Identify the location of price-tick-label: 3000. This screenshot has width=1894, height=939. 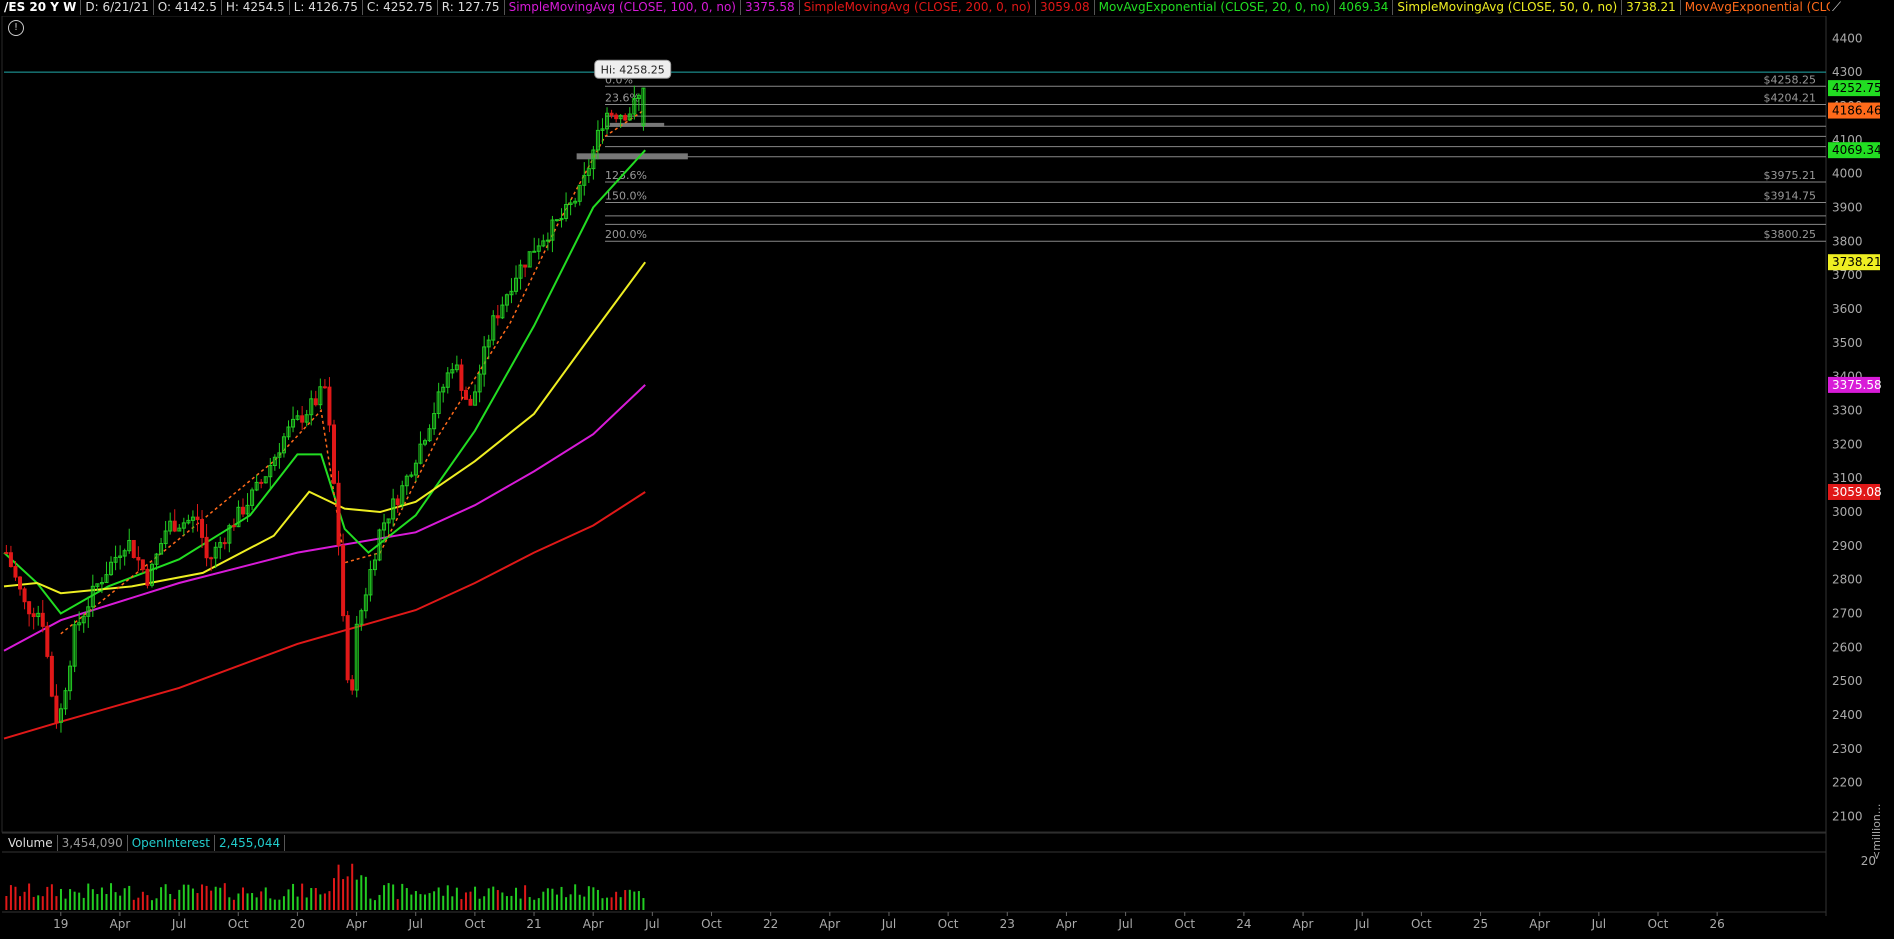
(1847, 512).